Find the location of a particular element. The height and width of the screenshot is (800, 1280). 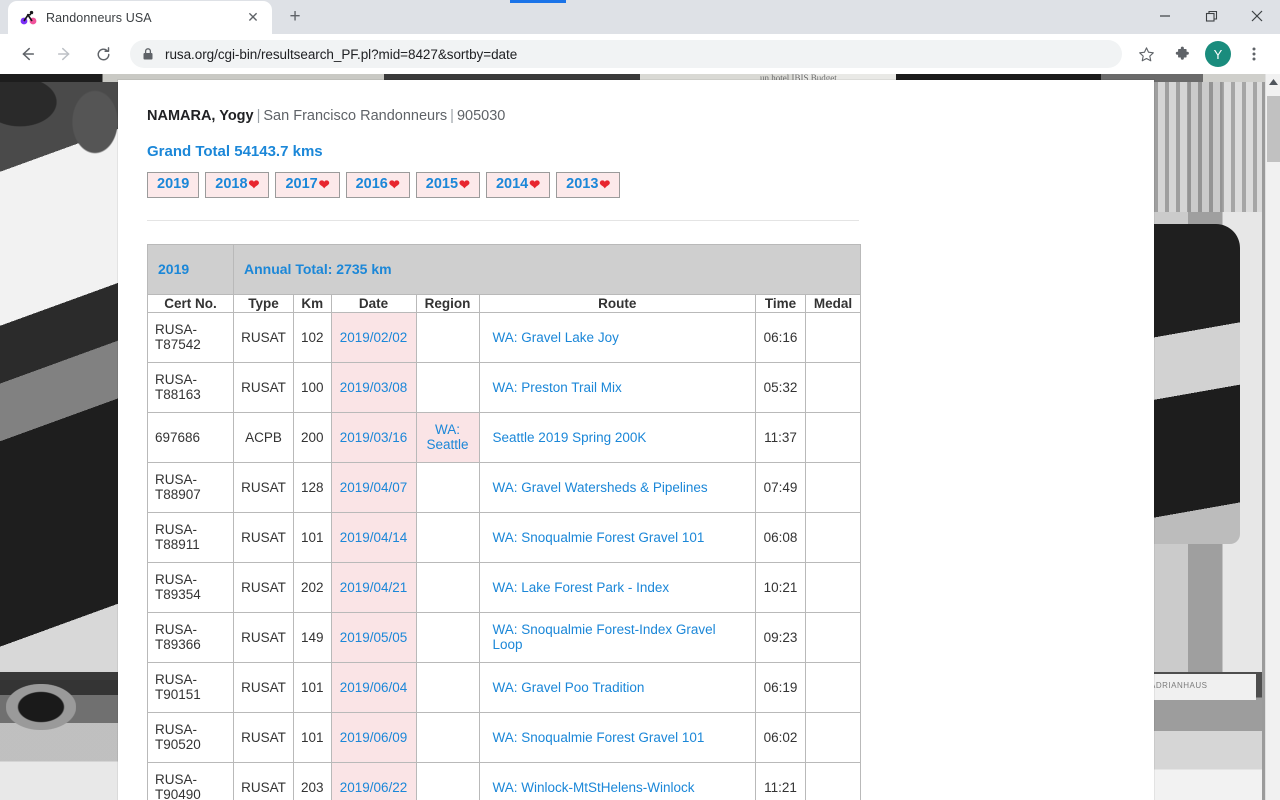

route-link: WA: Gravel Lake Joy is located at coordinates (556, 337).